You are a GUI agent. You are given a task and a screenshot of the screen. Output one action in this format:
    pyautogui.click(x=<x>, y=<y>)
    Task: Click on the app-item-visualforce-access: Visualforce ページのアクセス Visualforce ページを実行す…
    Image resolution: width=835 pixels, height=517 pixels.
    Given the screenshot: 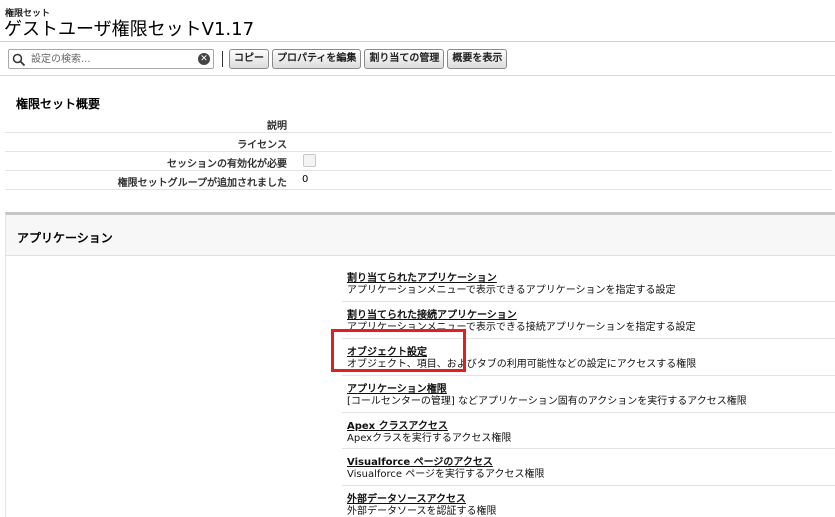 What is the action you would take?
    pyautogui.click(x=588, y=466)
    